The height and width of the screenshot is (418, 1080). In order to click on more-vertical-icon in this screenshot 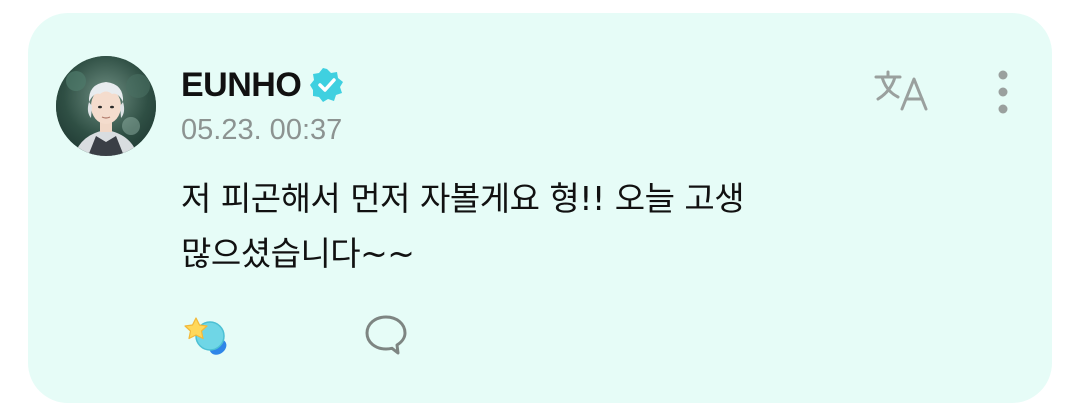, I will do `click(1003, 92)`.